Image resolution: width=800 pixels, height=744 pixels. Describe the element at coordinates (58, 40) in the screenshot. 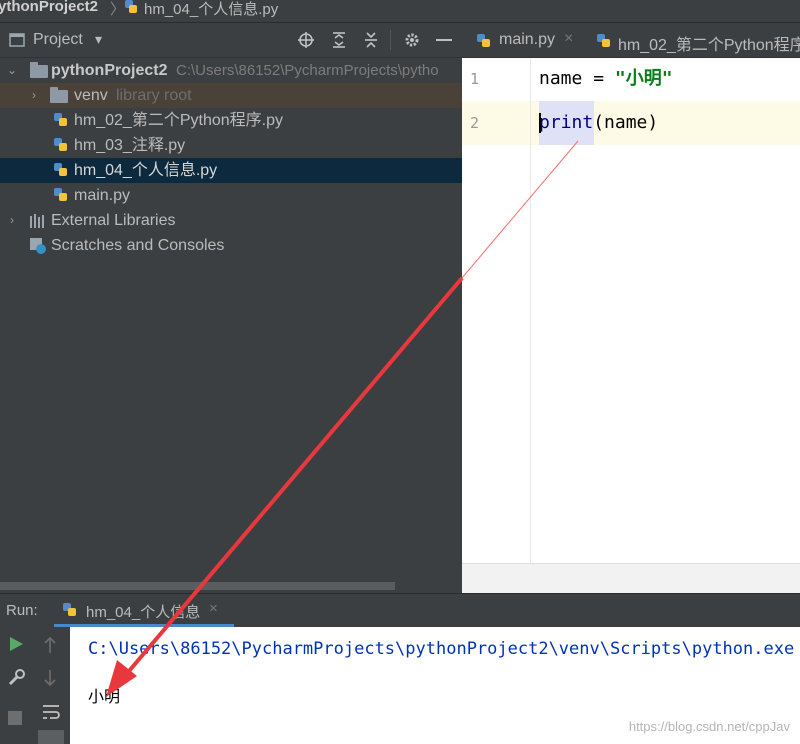

I see `project-pane-title: Project` at that location.